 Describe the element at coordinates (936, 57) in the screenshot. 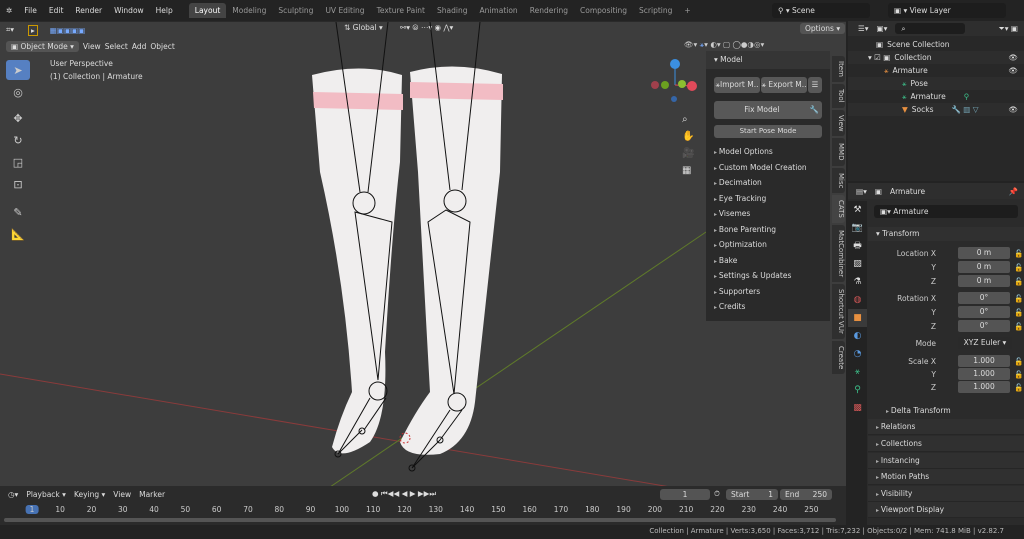

I see `outliner-row-collection: ▾ ☑ ▣ Collection 👁` at that location.